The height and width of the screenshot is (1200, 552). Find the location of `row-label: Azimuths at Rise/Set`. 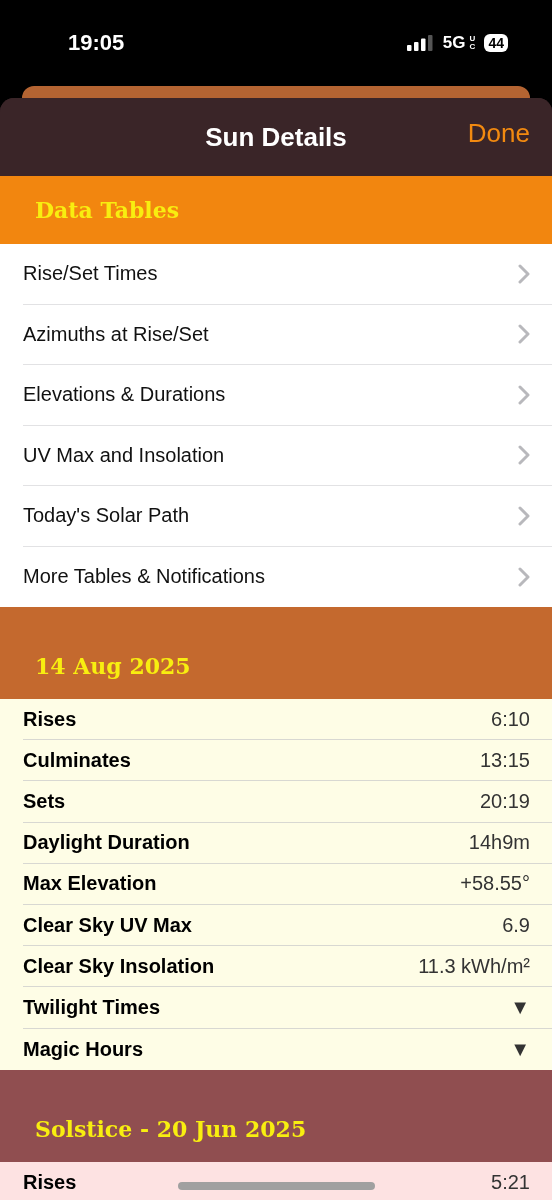

row-label: Azimuths at Rise/Set is located at coordinates (116, 334).